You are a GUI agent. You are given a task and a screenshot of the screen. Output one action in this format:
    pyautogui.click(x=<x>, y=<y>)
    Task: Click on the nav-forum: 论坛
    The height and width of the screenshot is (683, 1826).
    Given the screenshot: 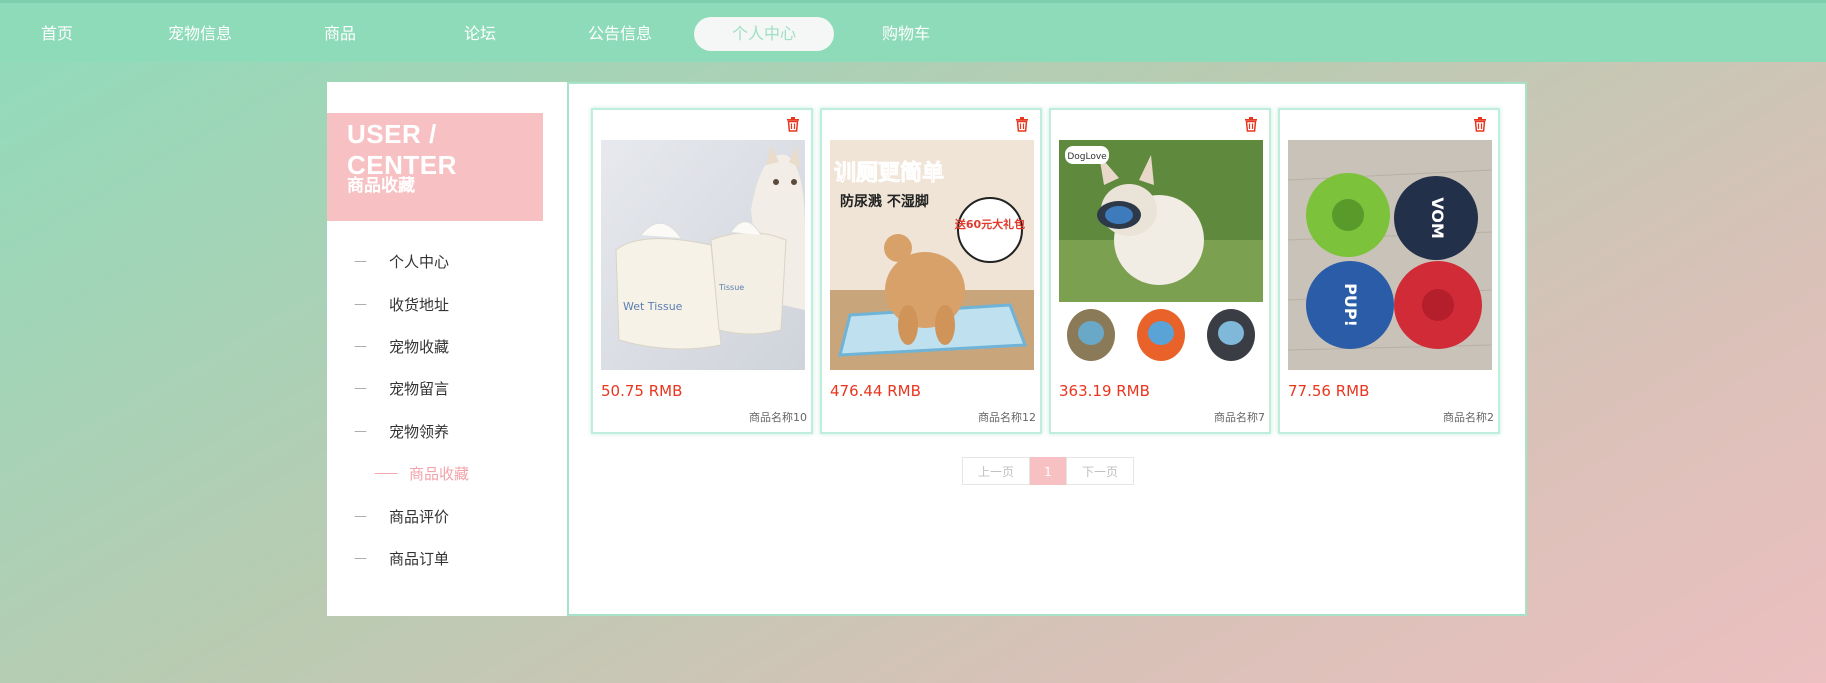 What is the action you would take?
    pyautogui.click(x=480, y=34)
    